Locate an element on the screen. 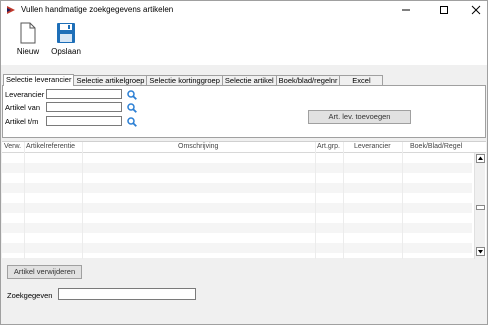 The height and width of the screenshot is (325, 488). window-title: Vullen handmatige zoekgegevens artikelen is located at coordinates (97, 9).